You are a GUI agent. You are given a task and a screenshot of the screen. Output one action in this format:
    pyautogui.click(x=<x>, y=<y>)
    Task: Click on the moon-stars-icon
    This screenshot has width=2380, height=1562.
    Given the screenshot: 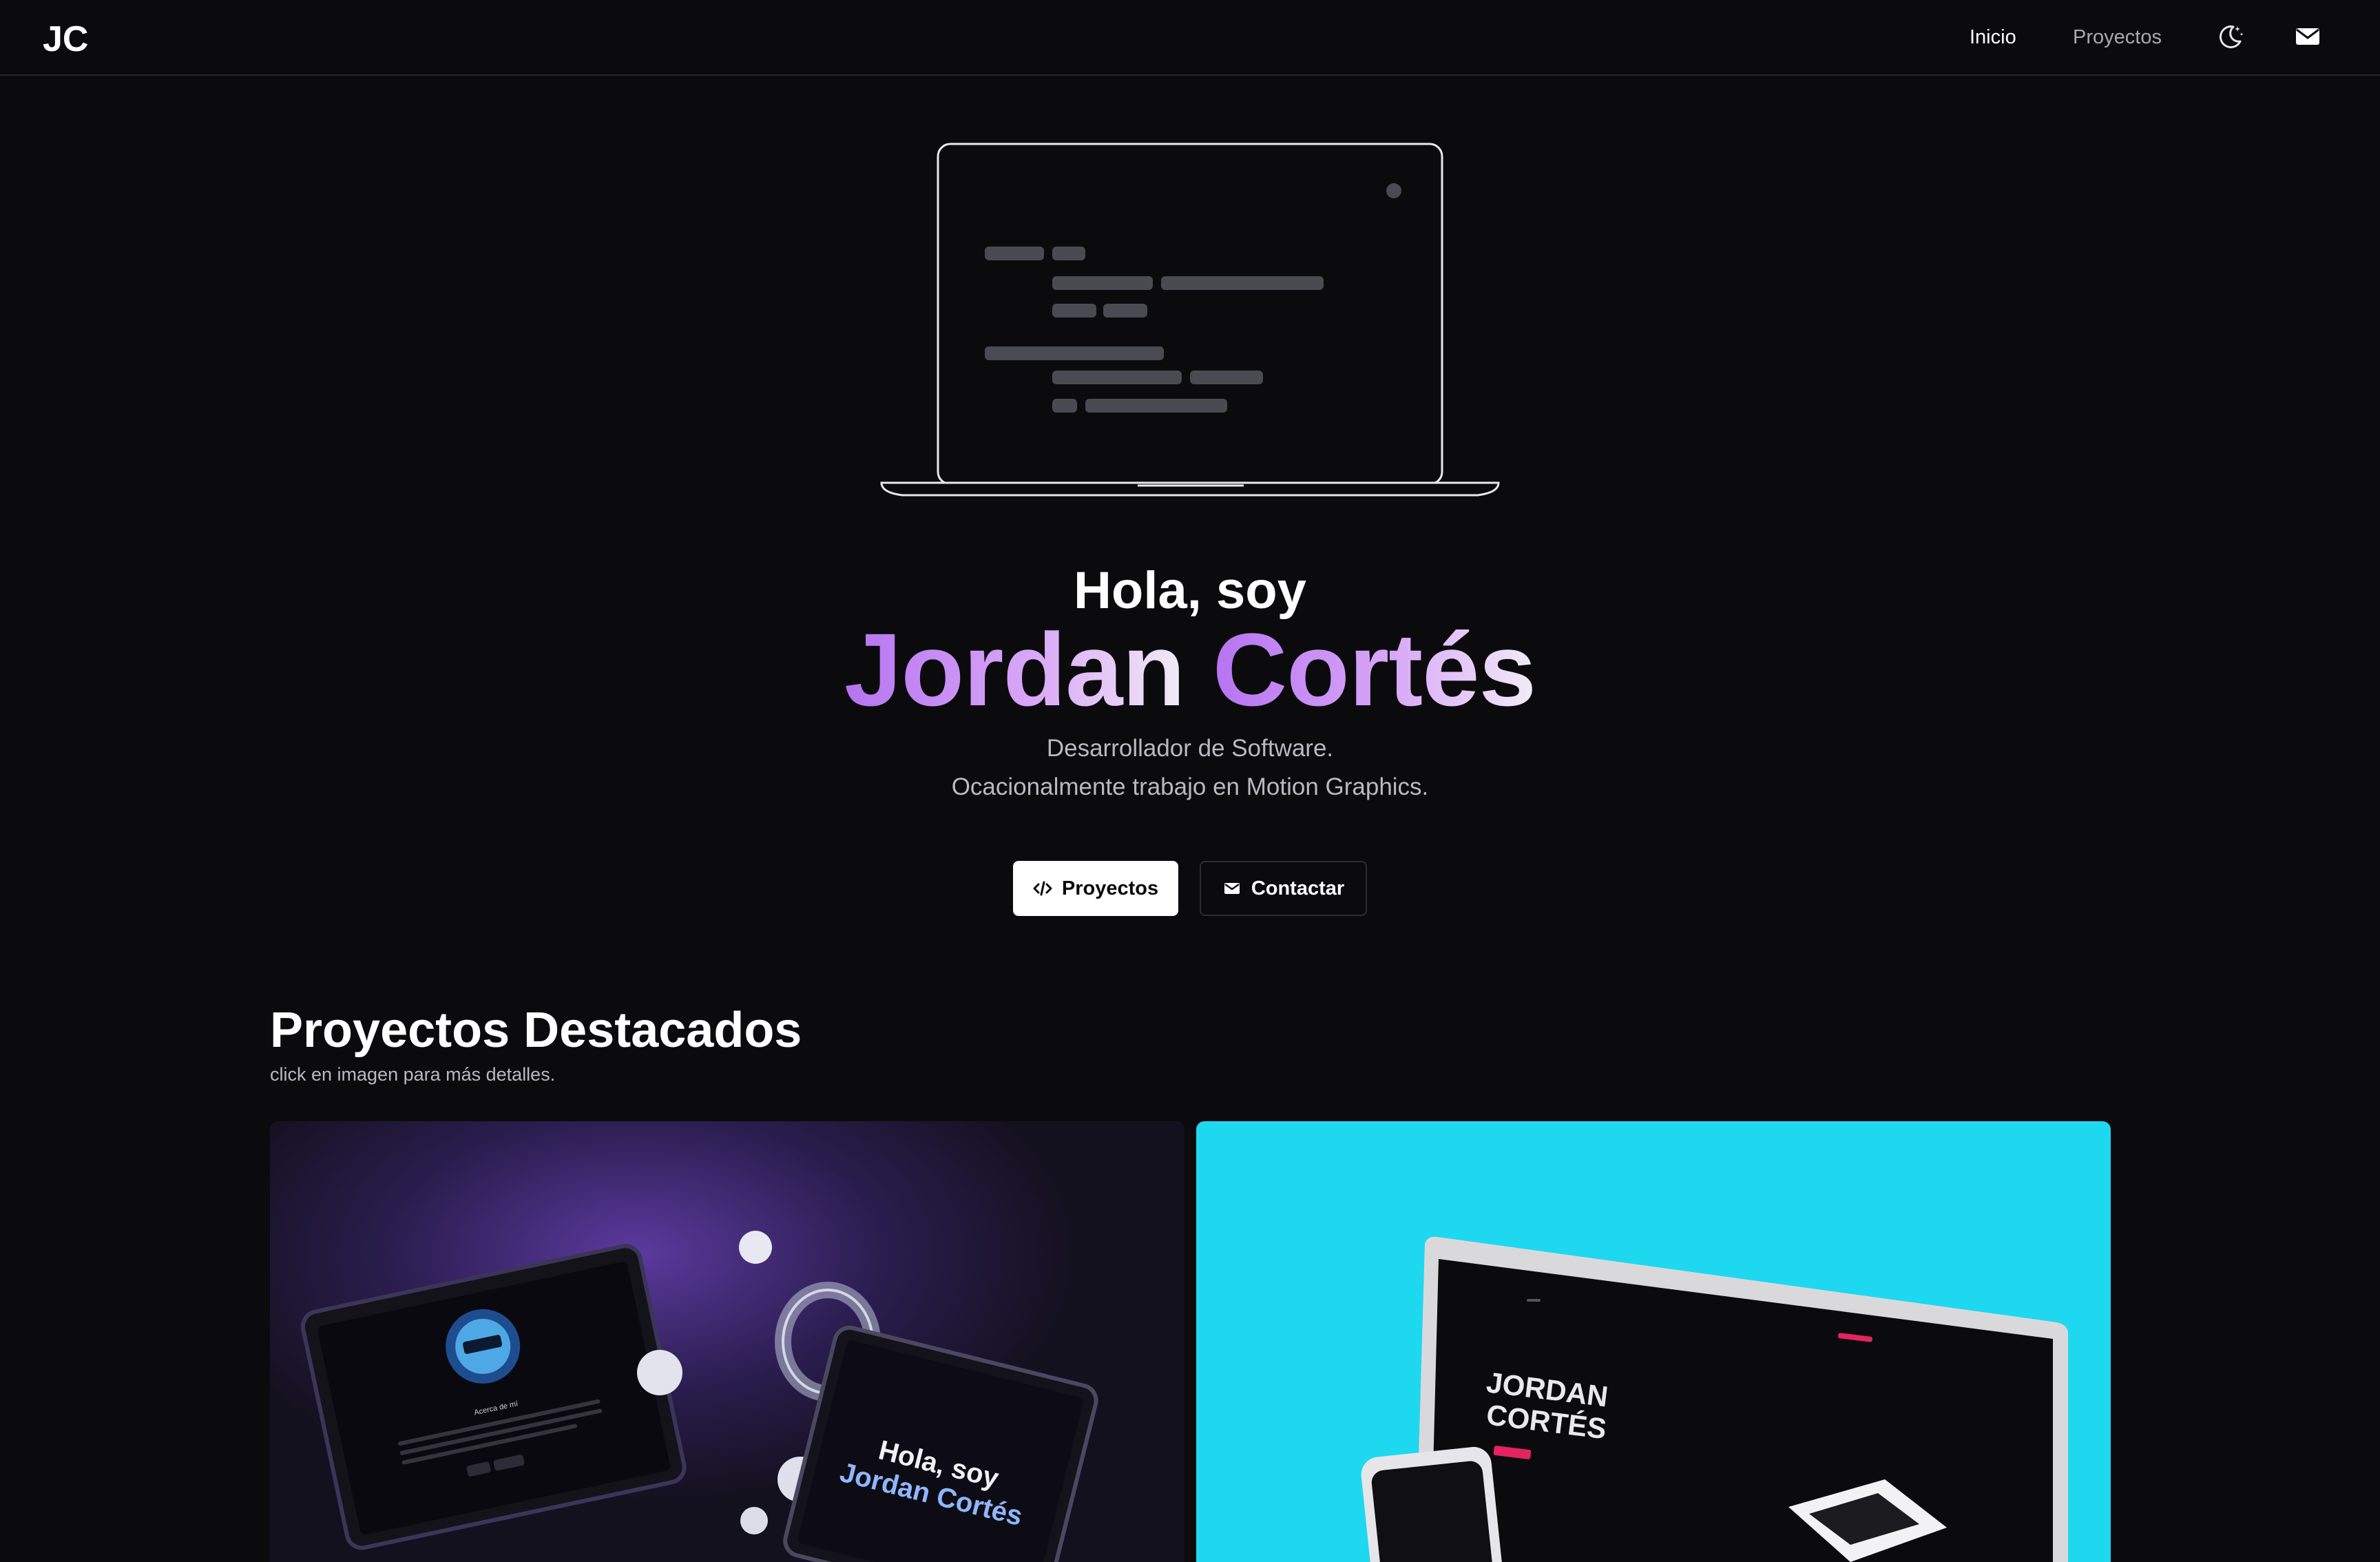 What is the action you would take?
    pyautogui.click(x=2230, y=37)
    